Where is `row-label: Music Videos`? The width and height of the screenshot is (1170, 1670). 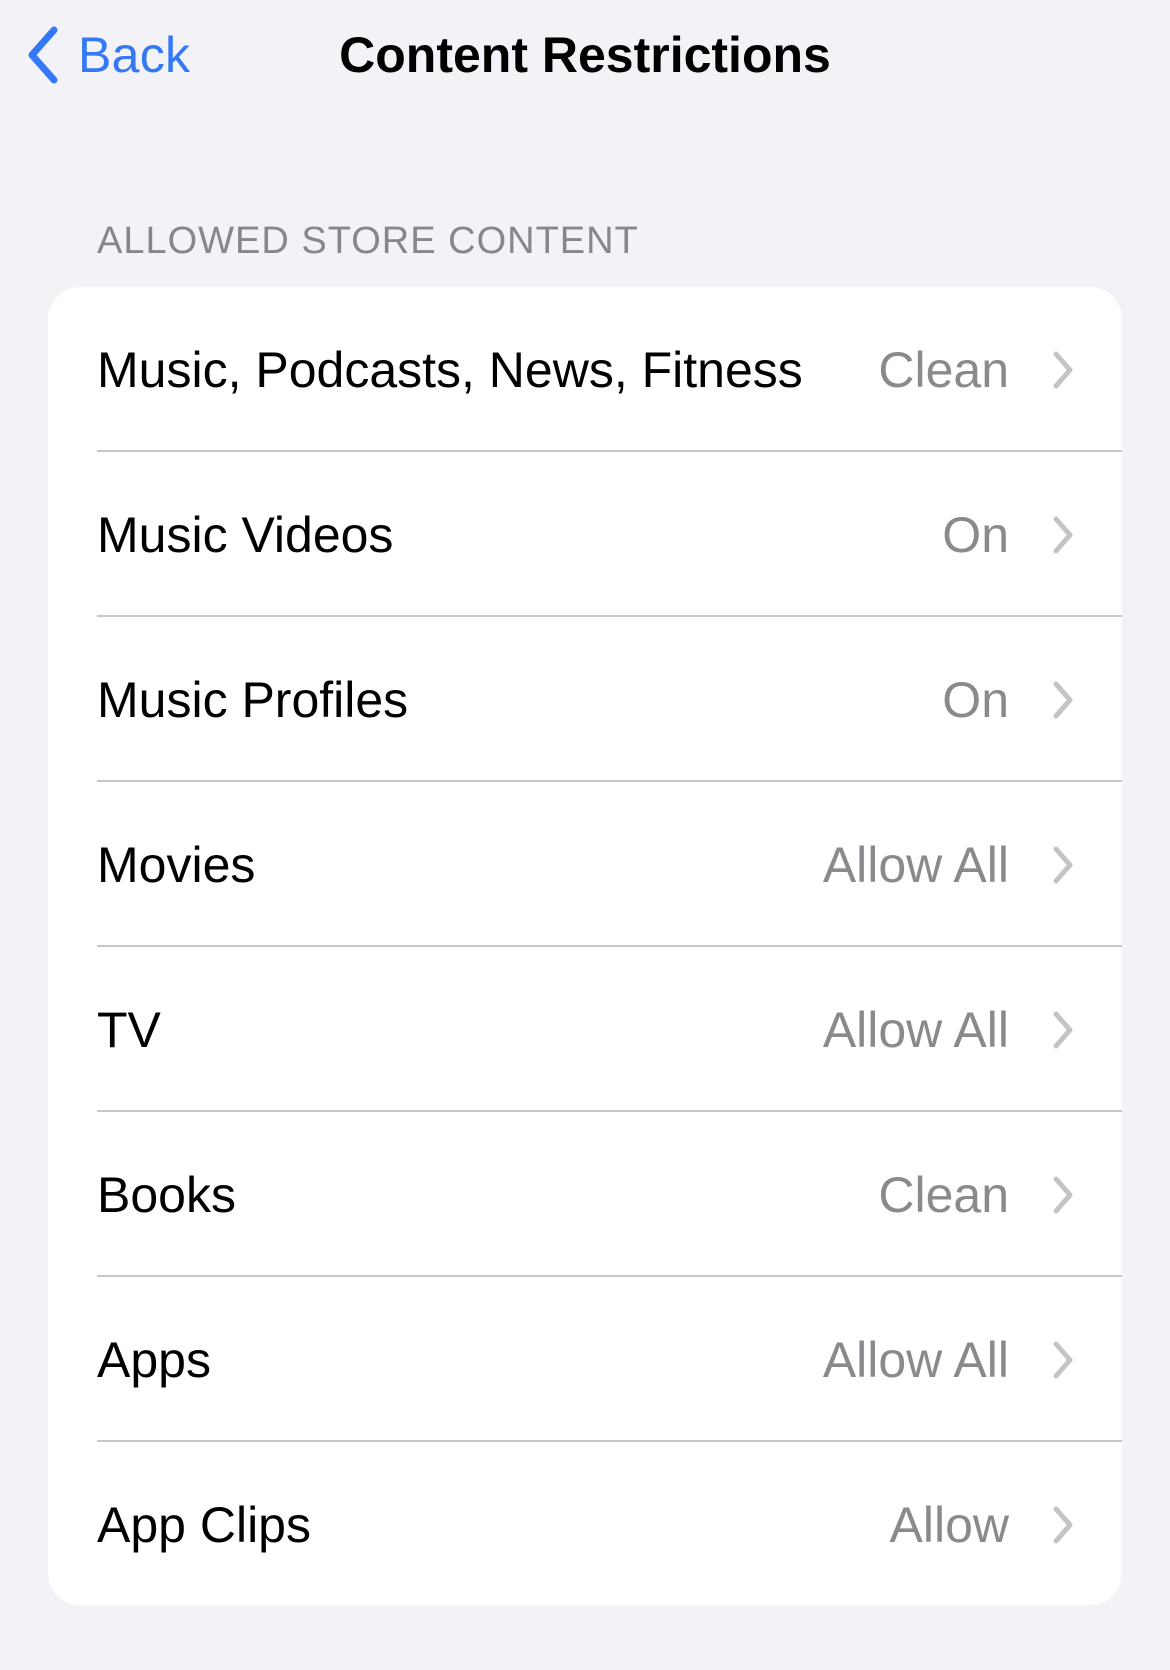 row-label: Music Videos is located at coordinates (245, 534).